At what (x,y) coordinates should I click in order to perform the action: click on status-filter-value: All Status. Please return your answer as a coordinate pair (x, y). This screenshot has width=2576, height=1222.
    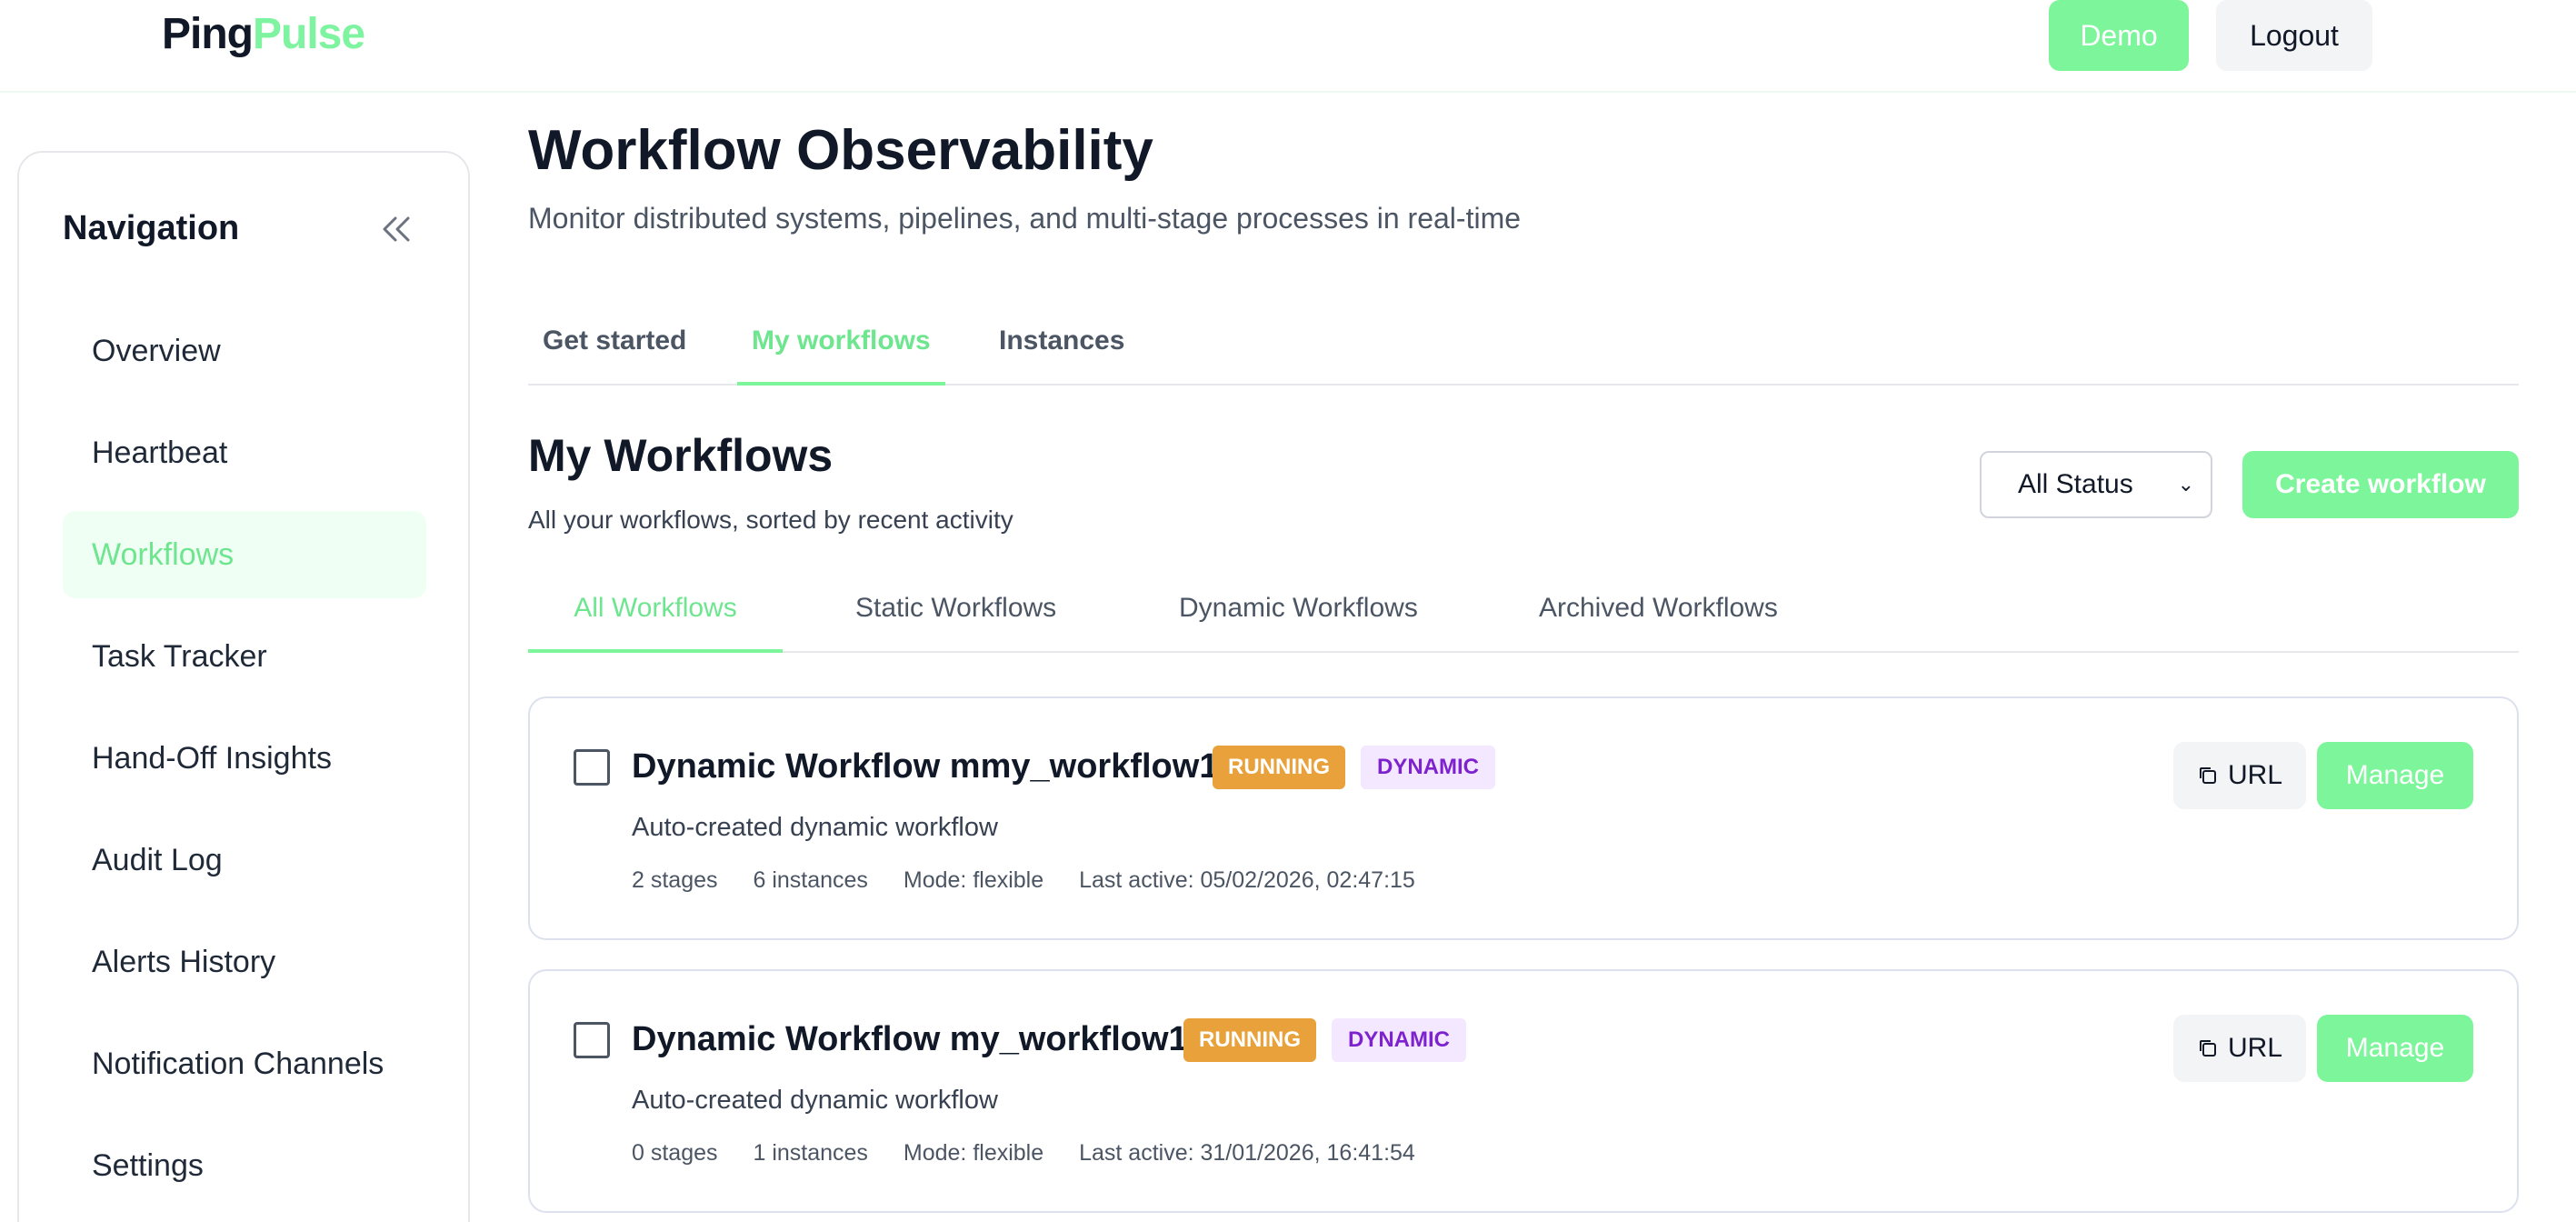
    Looking at the image, I should click on (2075, 484).